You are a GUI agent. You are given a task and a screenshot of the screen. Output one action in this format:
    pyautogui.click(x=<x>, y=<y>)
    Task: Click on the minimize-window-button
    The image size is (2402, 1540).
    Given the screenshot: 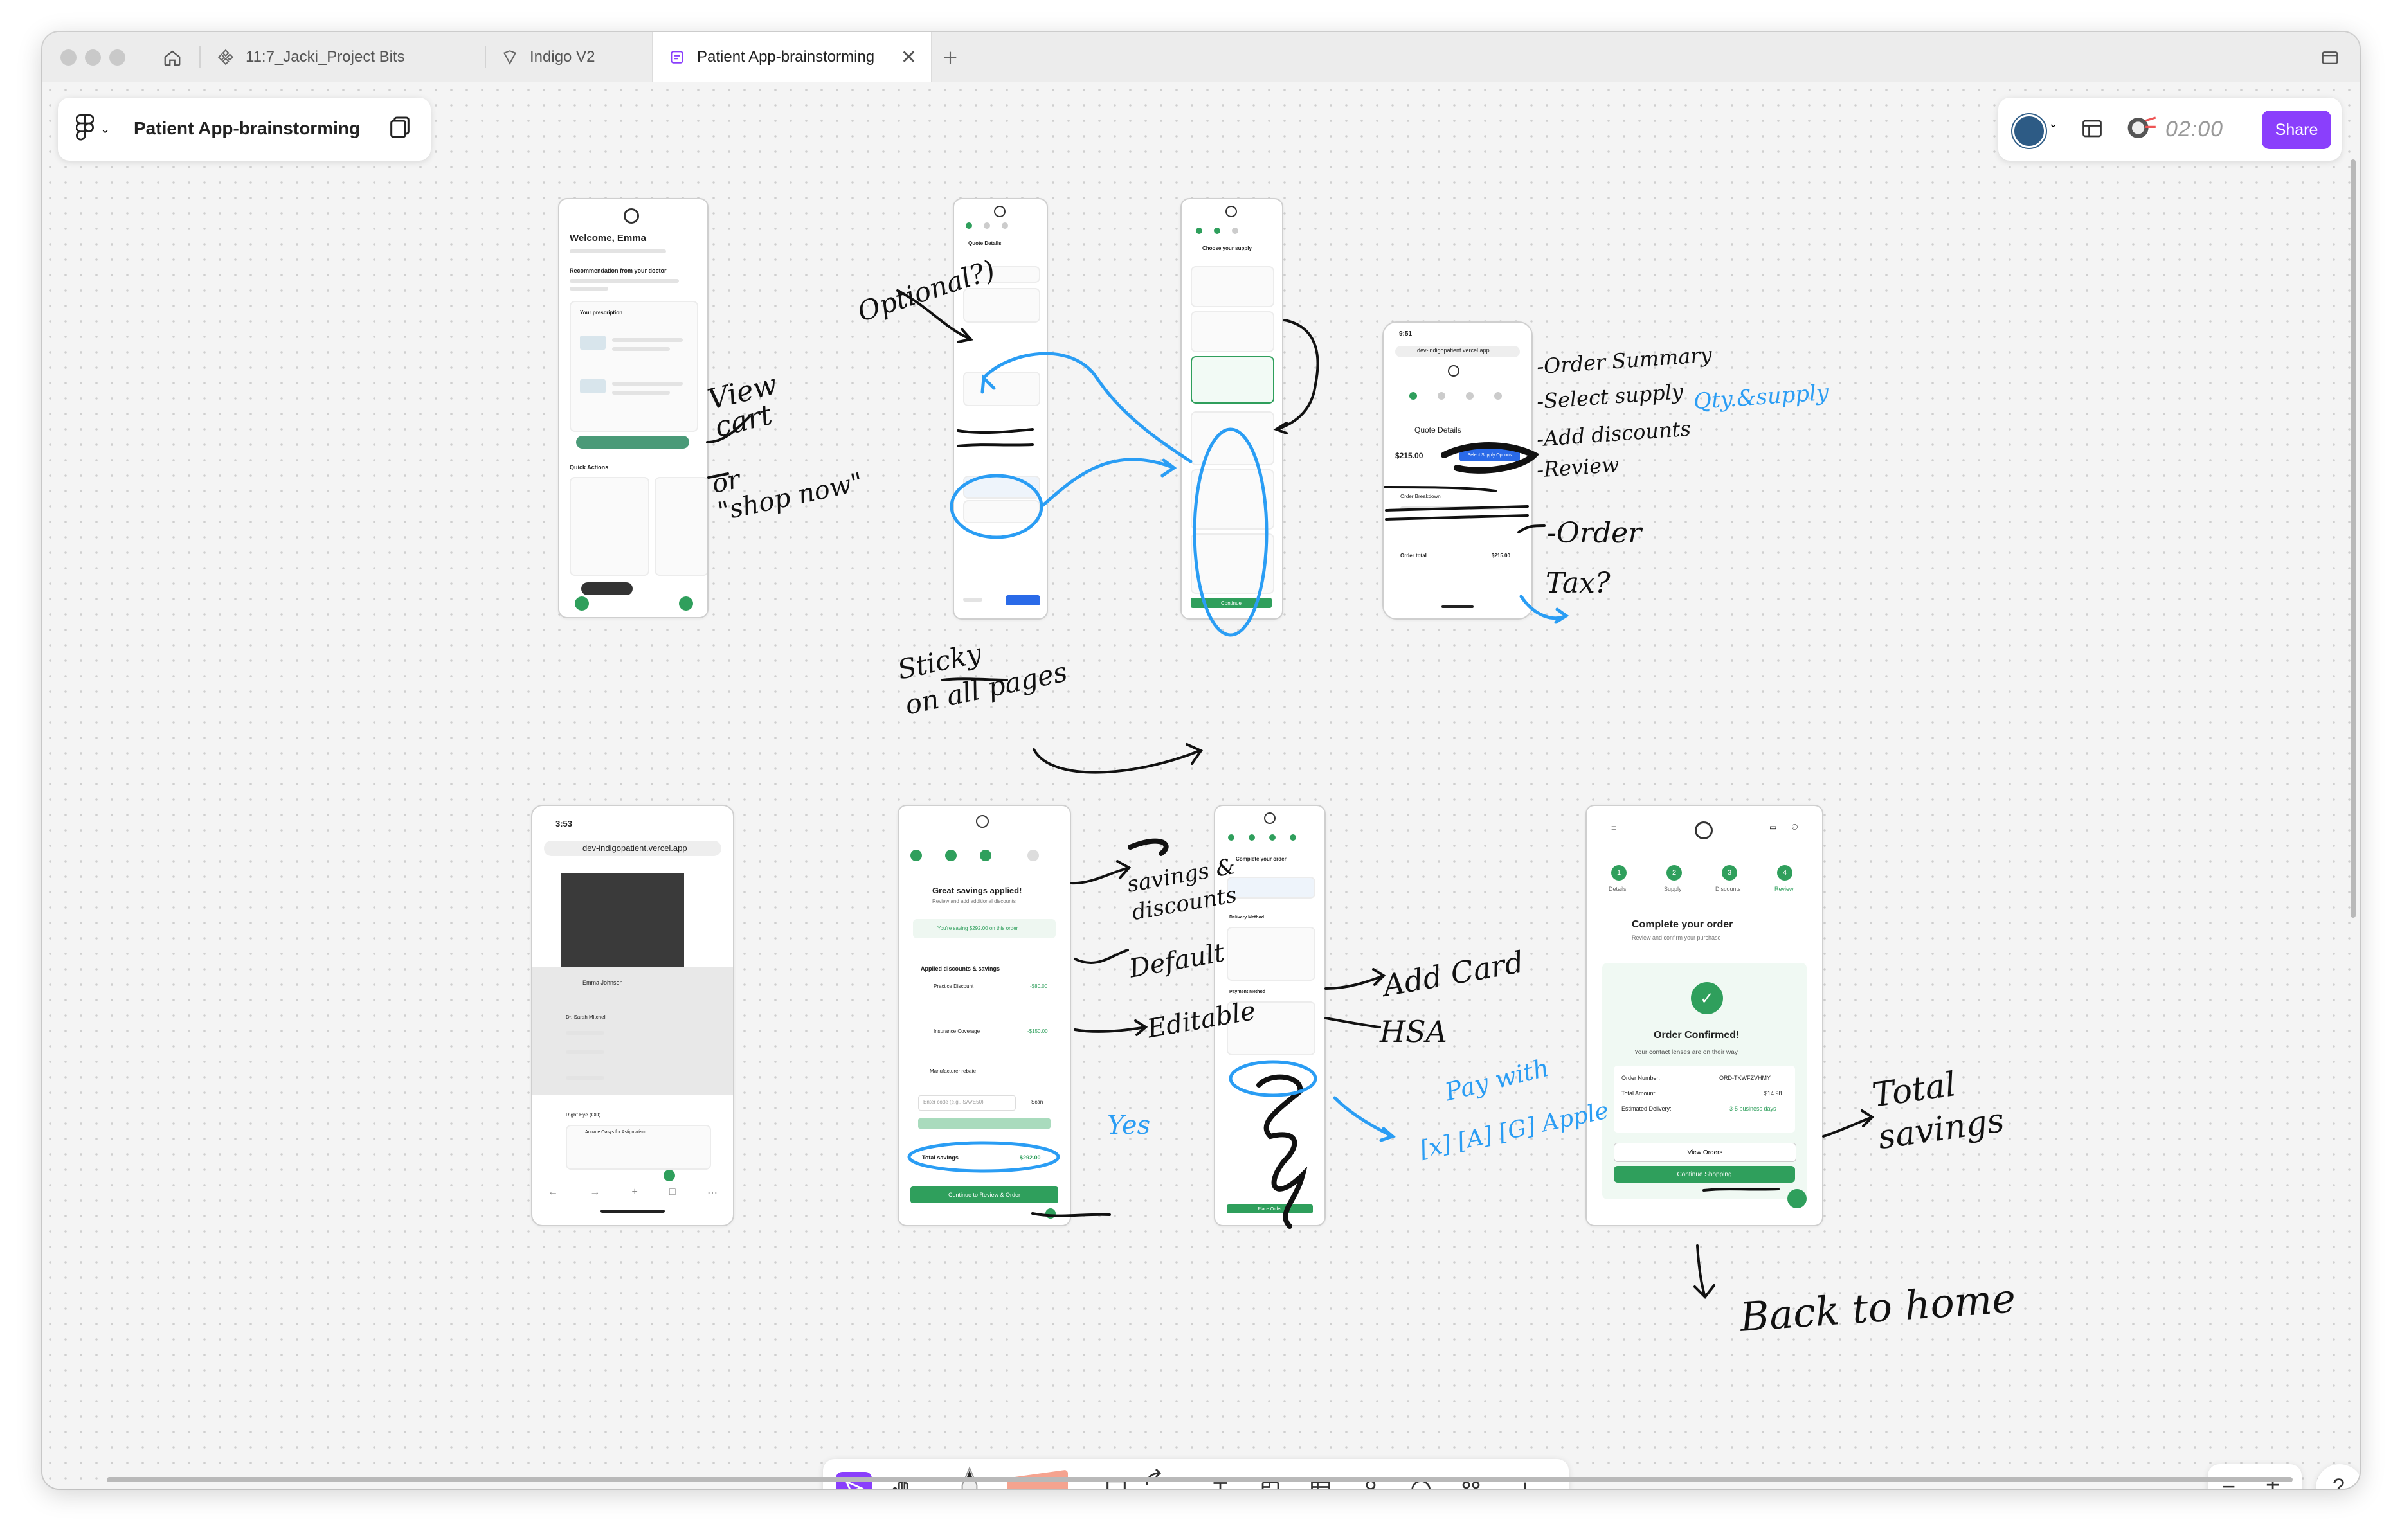 What is the action you would take?
    pyautogui.click(x=93, y=57)
    